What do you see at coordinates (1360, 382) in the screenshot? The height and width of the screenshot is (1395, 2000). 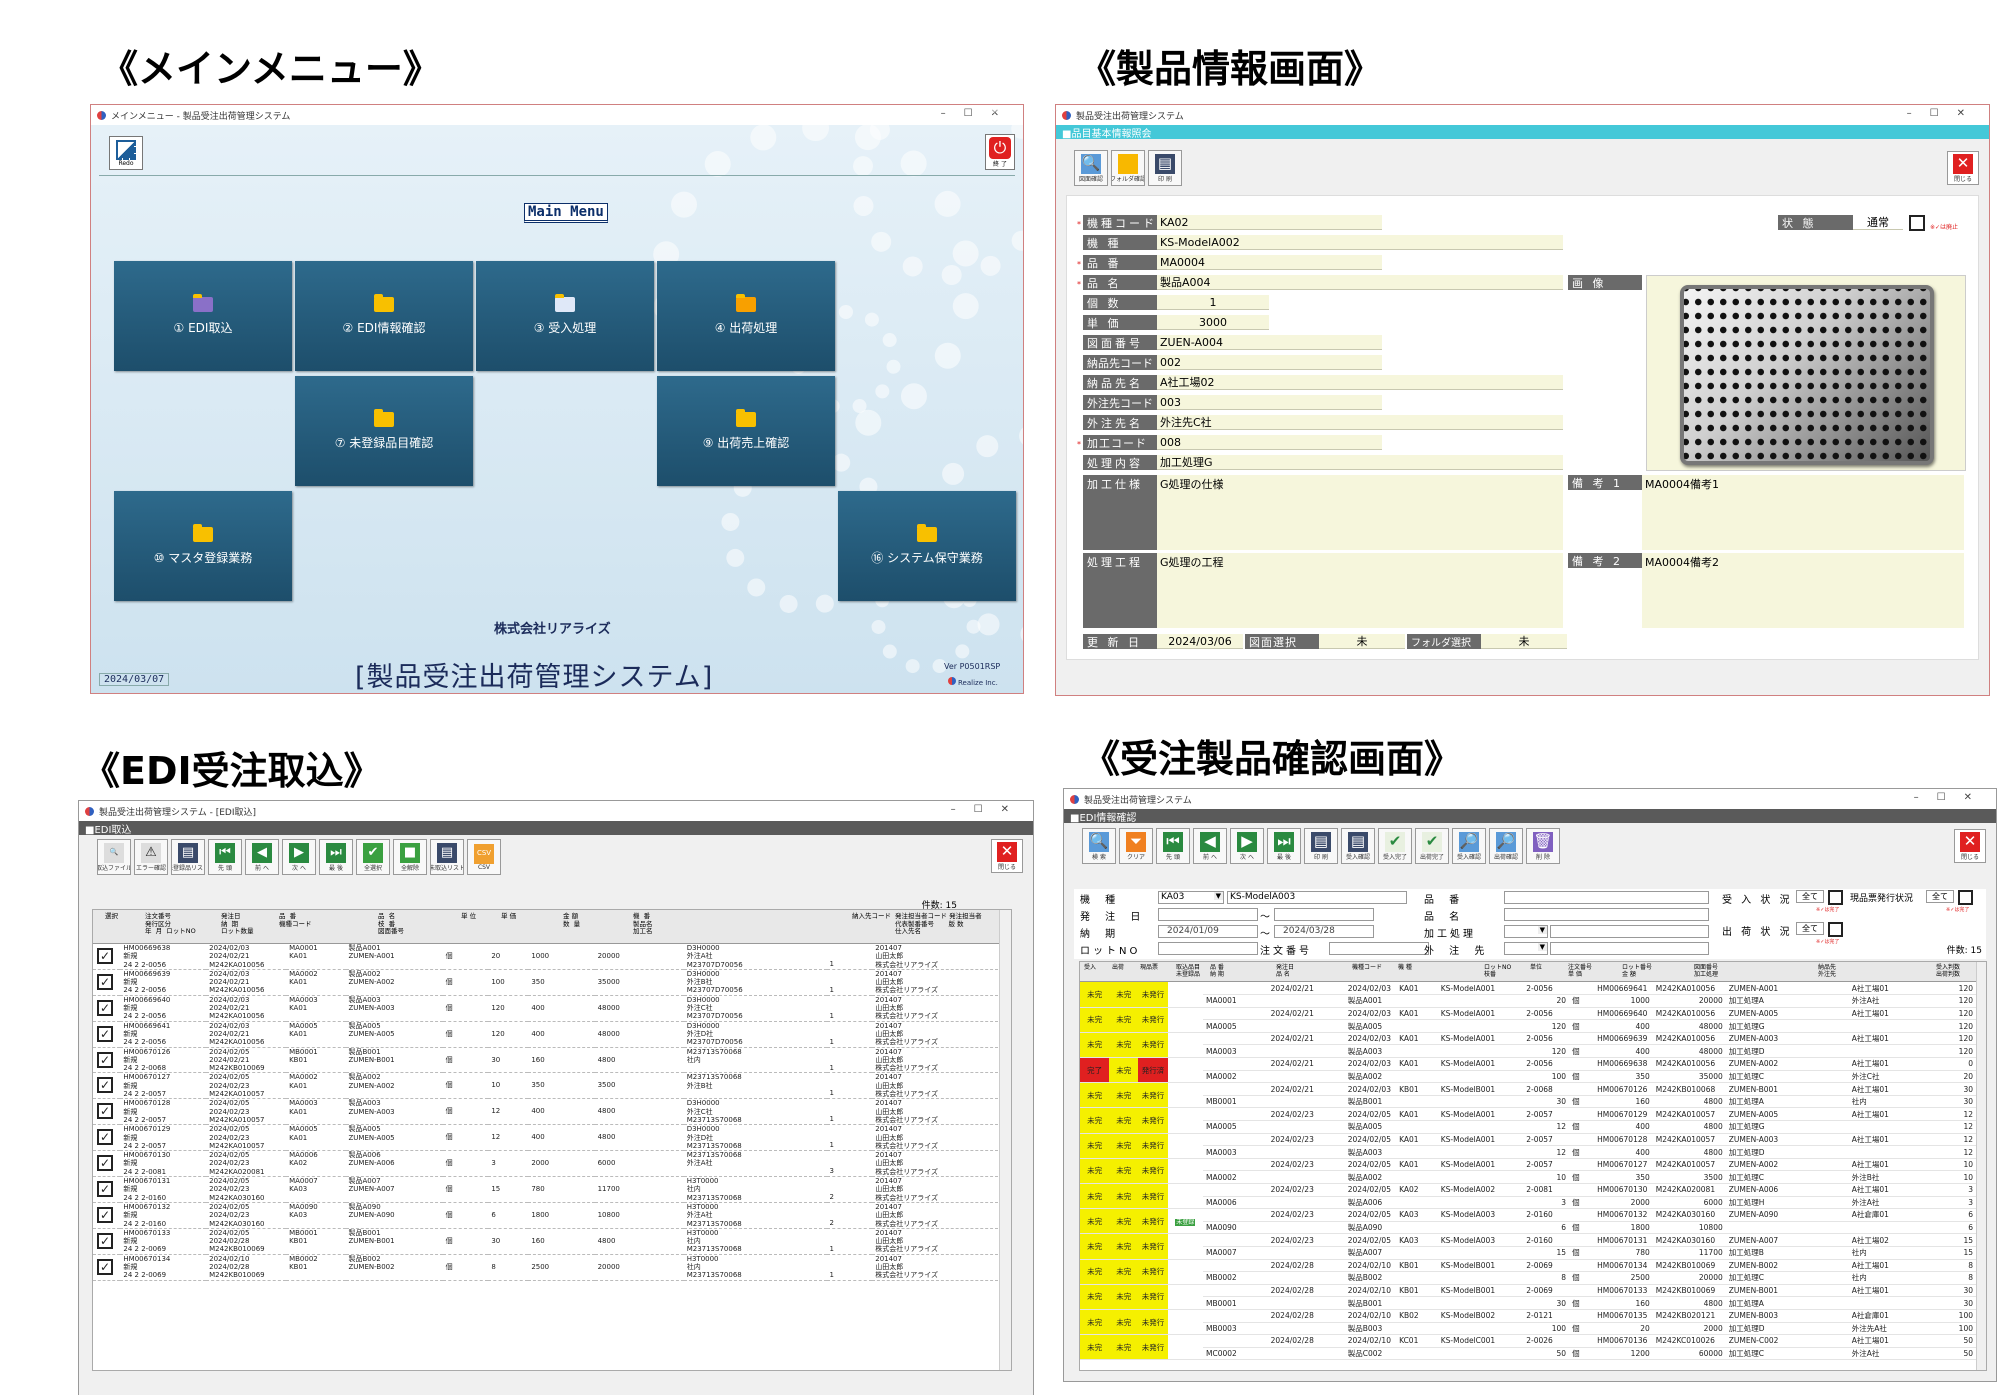 I see `field-value: A社工場02` at bounding box center [1360, 382].